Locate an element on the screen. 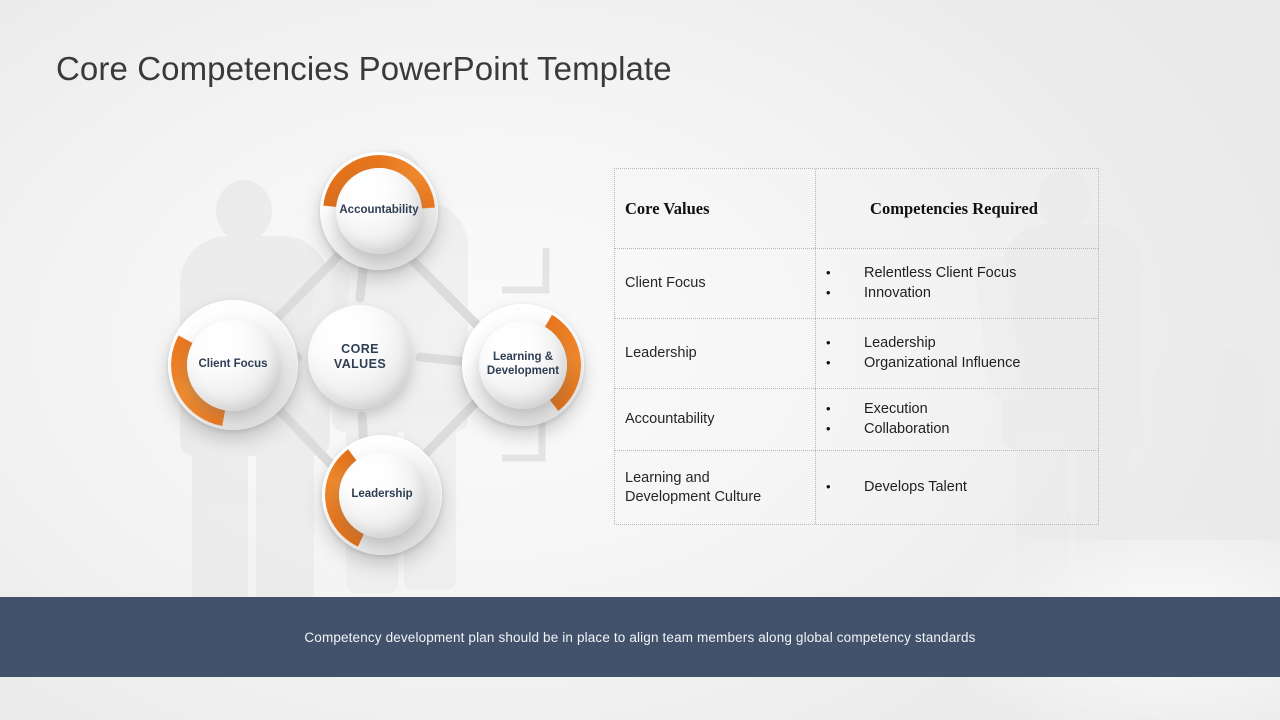 The image size is (1280, 720). node-sphere: Leadership is located at coordinates (382, 495).